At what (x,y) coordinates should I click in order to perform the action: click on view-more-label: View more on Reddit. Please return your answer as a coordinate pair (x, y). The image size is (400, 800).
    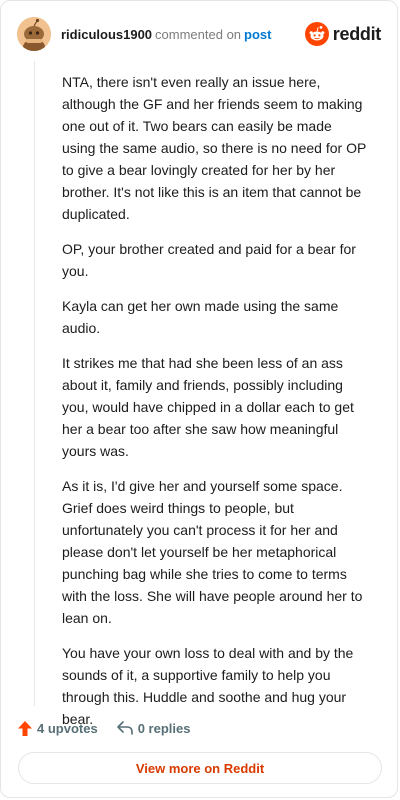
    Looking at the image, I should click on (200, 768).